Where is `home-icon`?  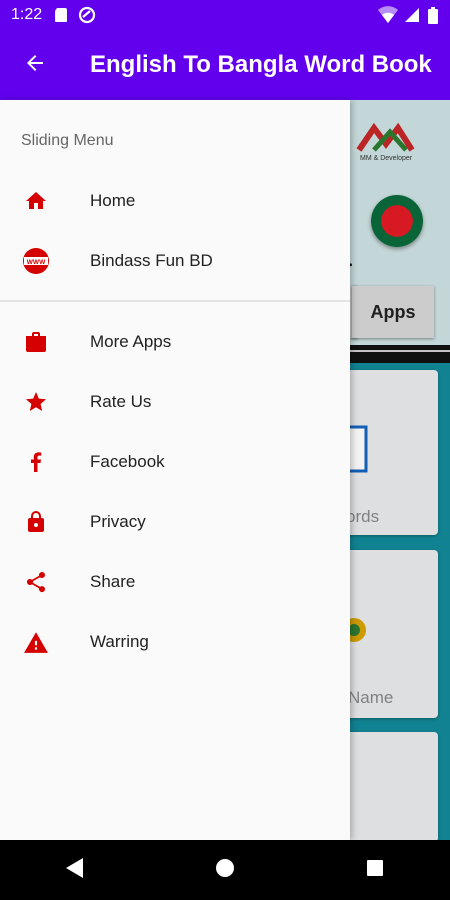
home-icon is located at coordinates (36, 201).